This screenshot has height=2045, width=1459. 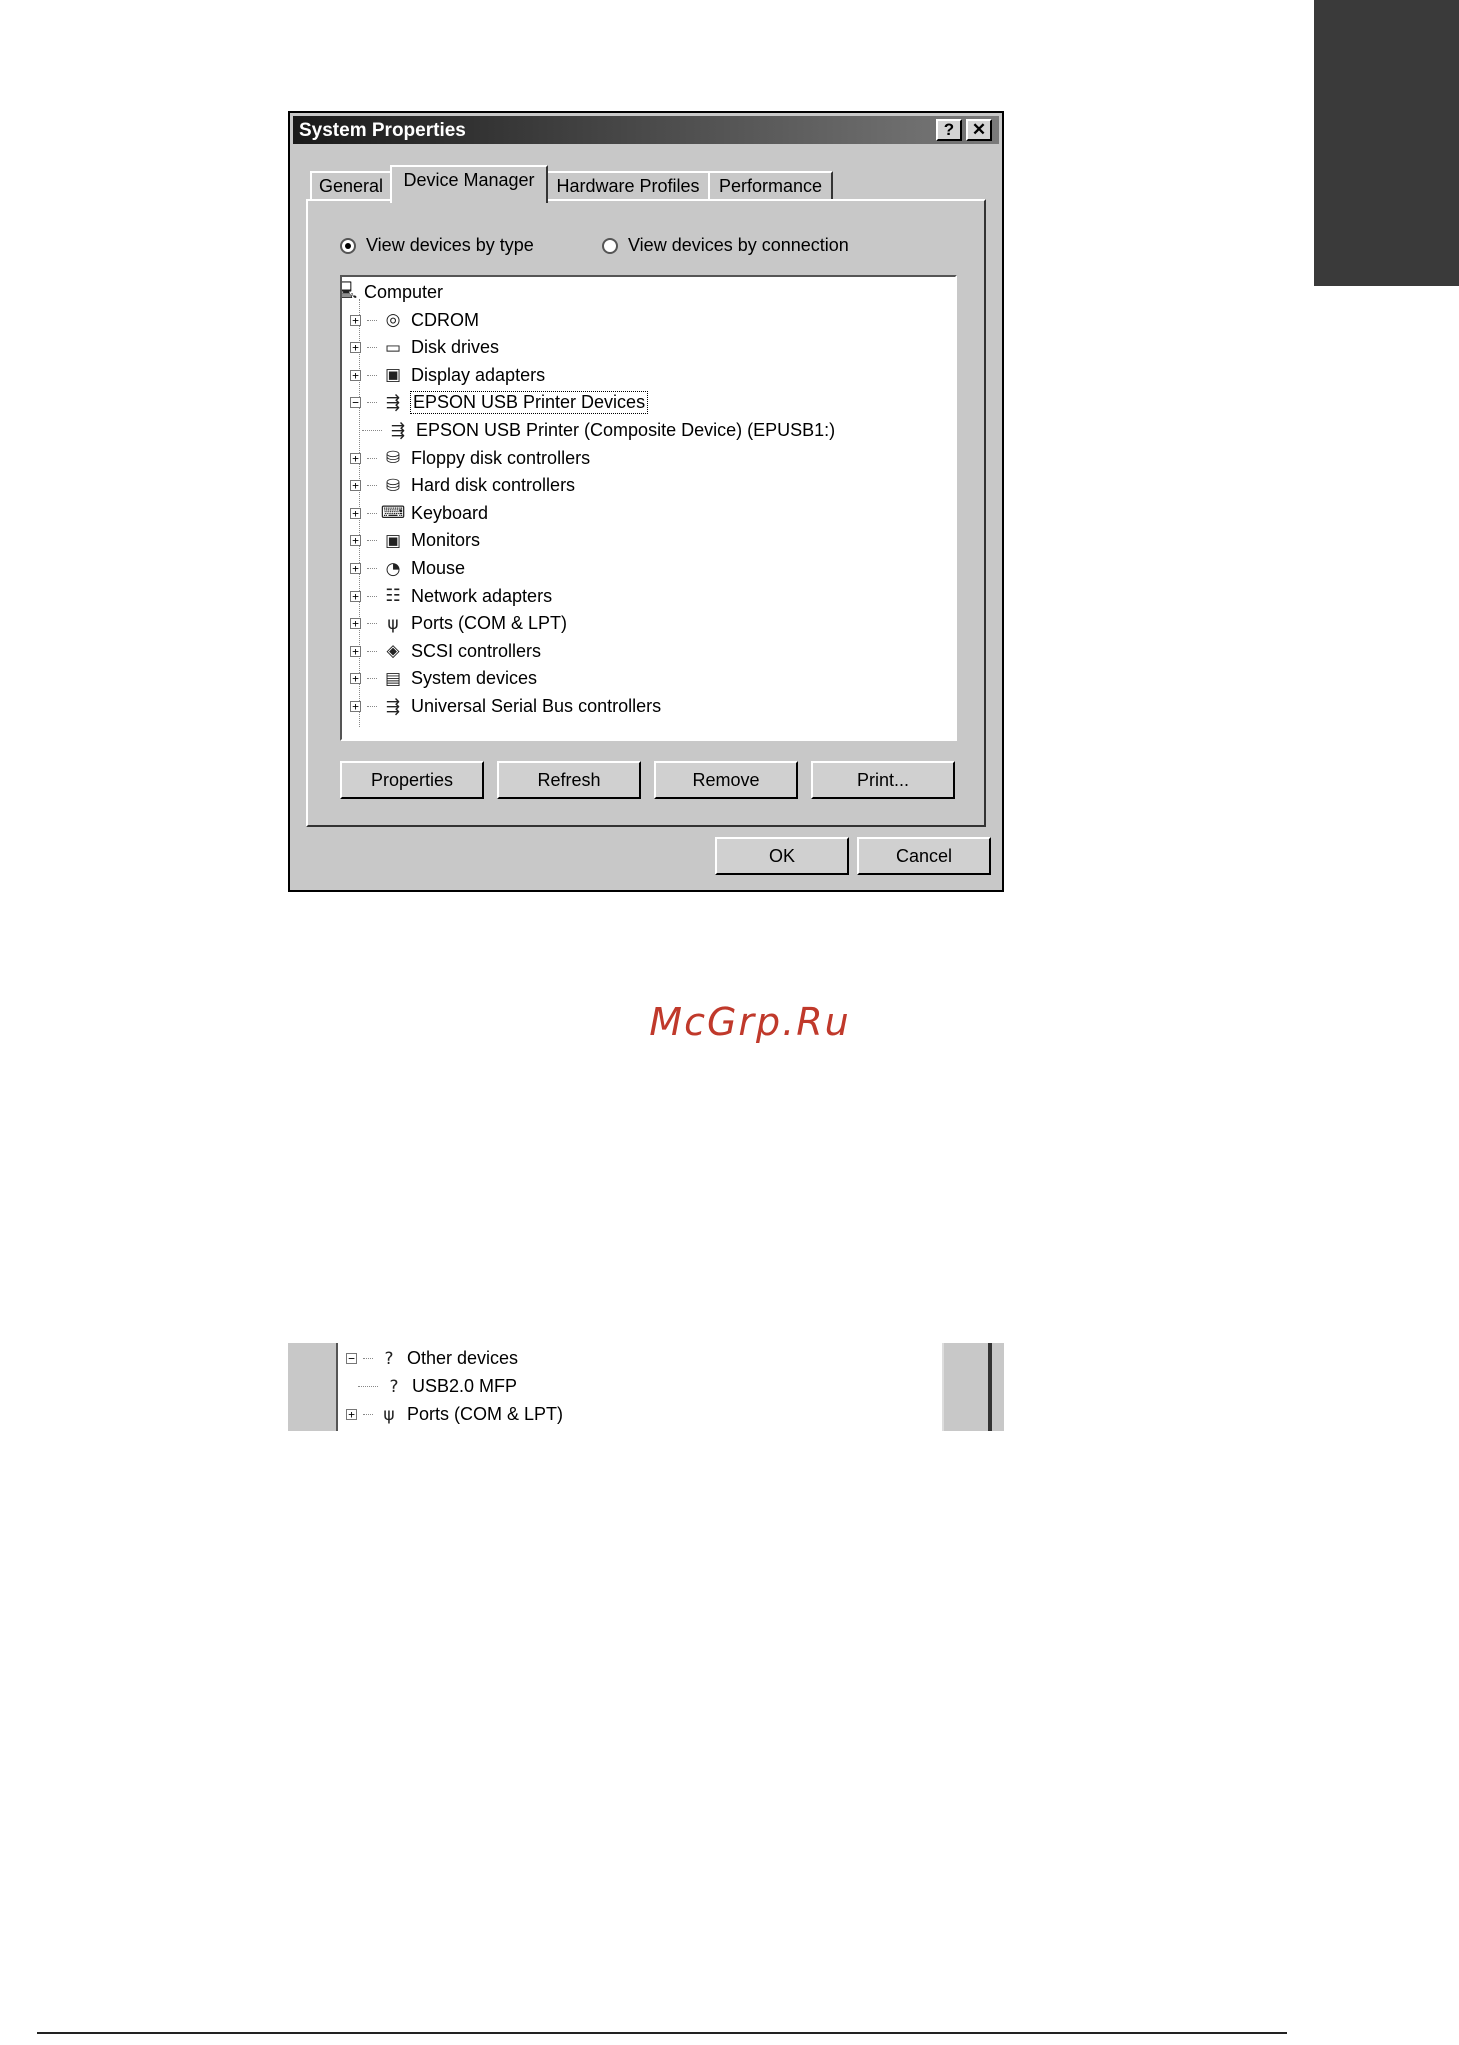 What do you see at coordinates (628, 186) in the screenshot?
I see `tab-hardware-profiles: Hardware Profiles` at bounding box center [628, 186].